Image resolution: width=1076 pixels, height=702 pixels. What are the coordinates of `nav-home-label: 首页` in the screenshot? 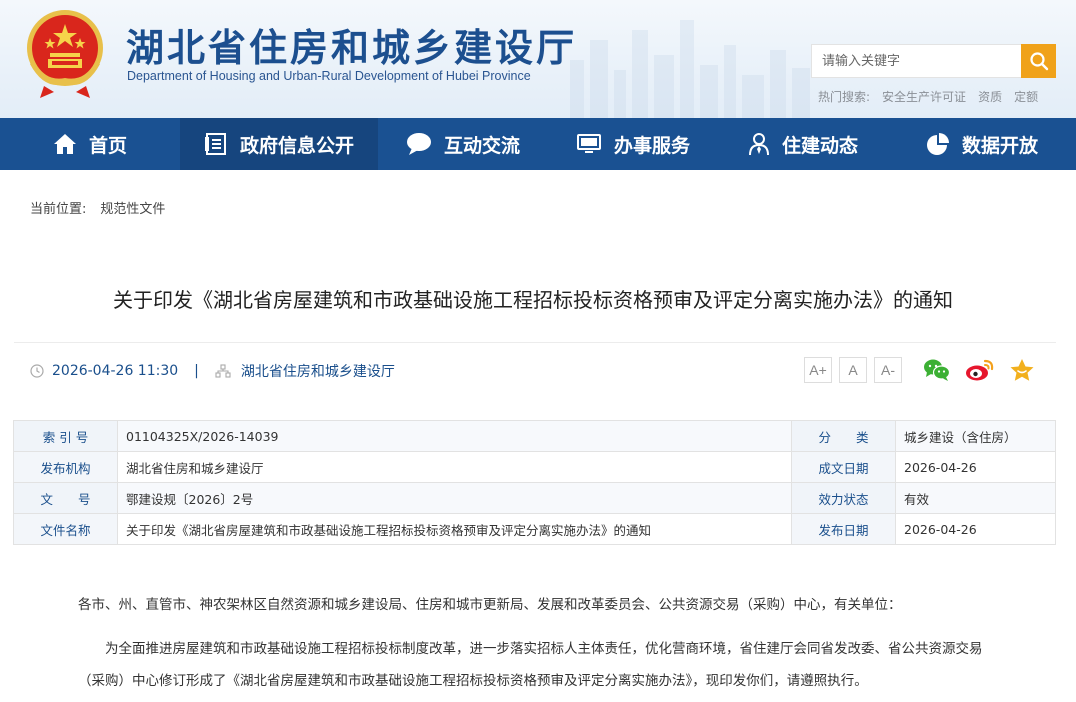 It's located at (107, 145).